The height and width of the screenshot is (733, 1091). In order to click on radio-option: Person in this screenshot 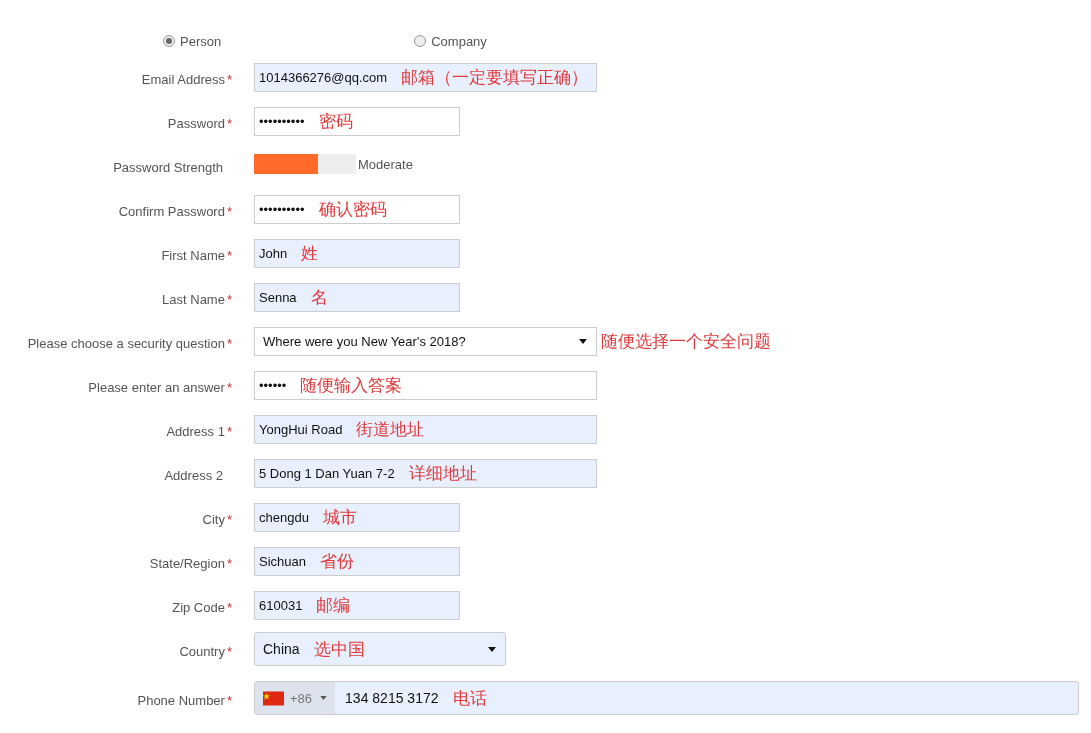, I will do `click(192, 41)`.